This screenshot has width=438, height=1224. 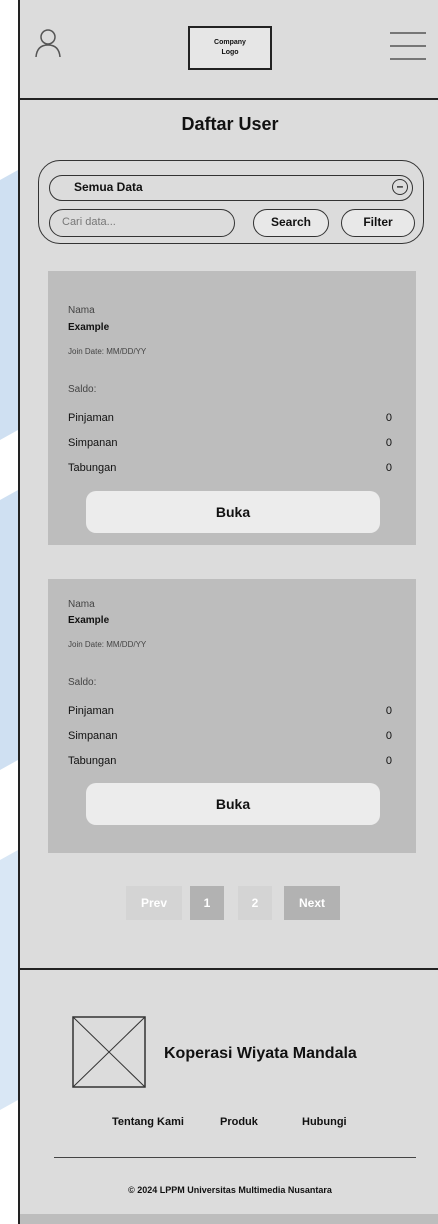 I want to click on select-value: Semua Data, so click(x=108, y=187).